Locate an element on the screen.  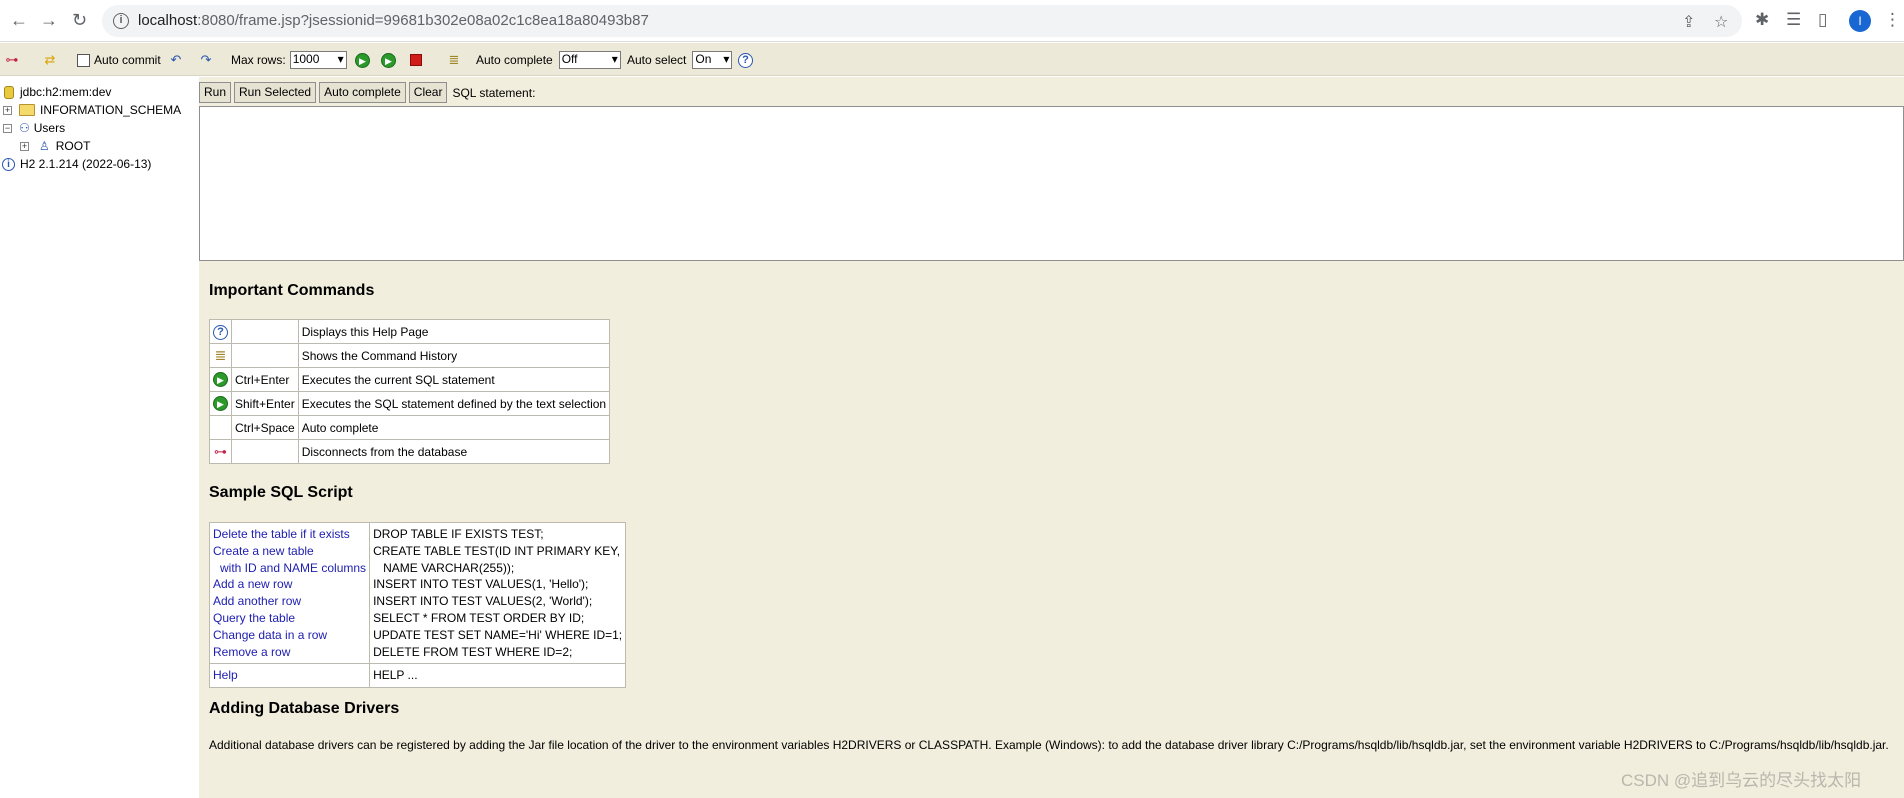
run-selected-button: ▶ is located at coordinates (388, 60).